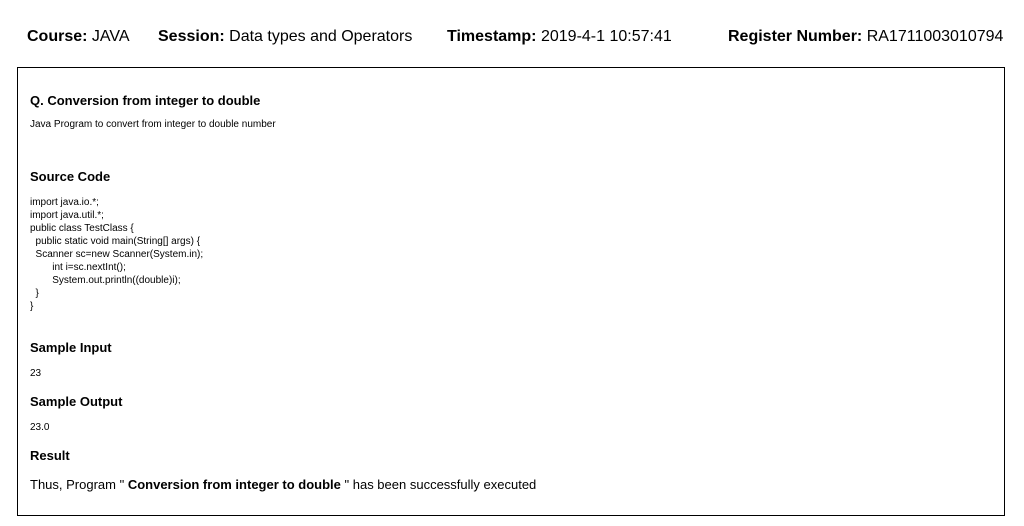 This screenshot has width=1024, height=526. What do you see at coordinates (76, 401) in the screenshot?
I see `sample-output-heading: Sample Output` at bounding box center [76, 401].